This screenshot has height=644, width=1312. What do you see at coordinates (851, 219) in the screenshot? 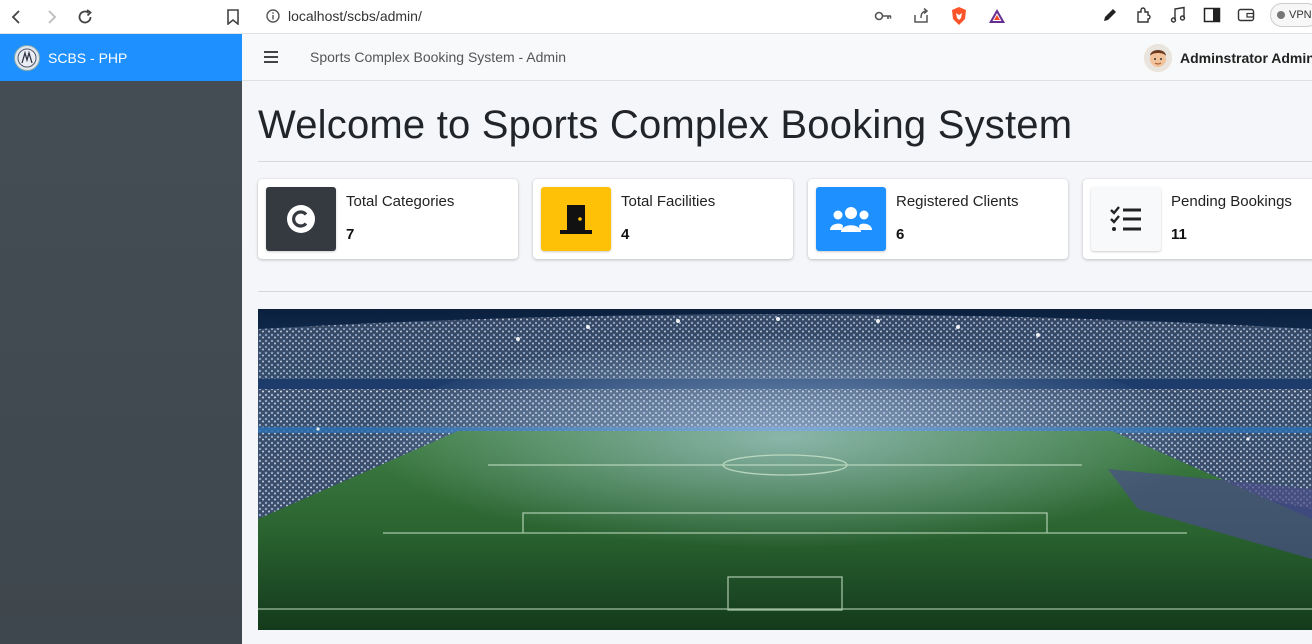
I see `users-icon` at bounding box center [851, 219].